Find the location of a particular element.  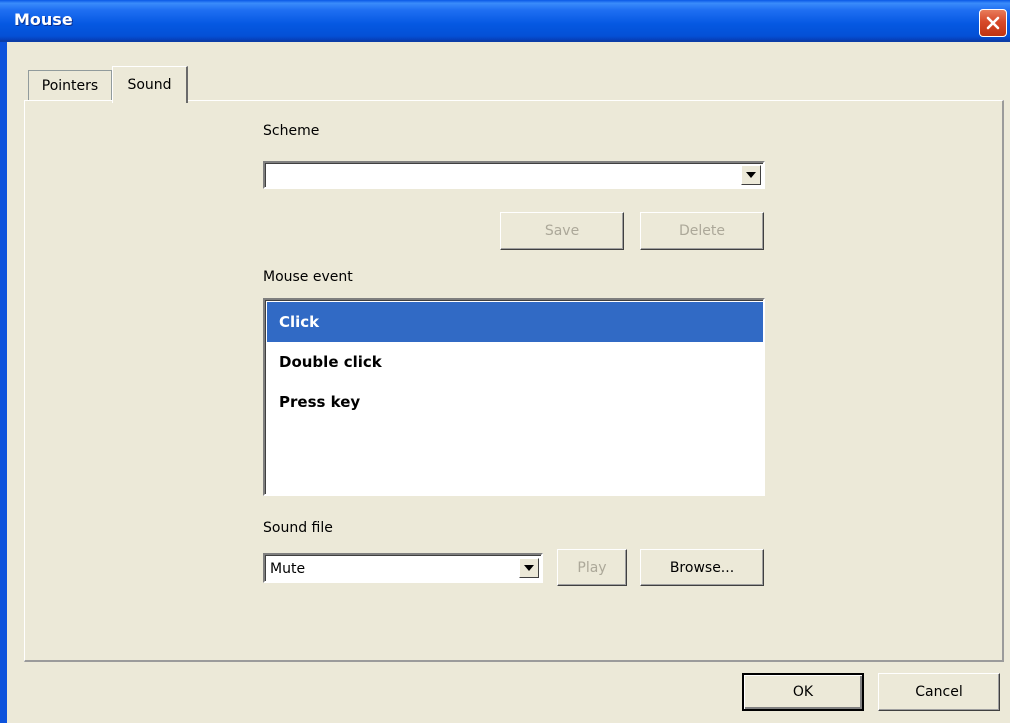

tab-sound: Sound is located at coordinates (150, 84).